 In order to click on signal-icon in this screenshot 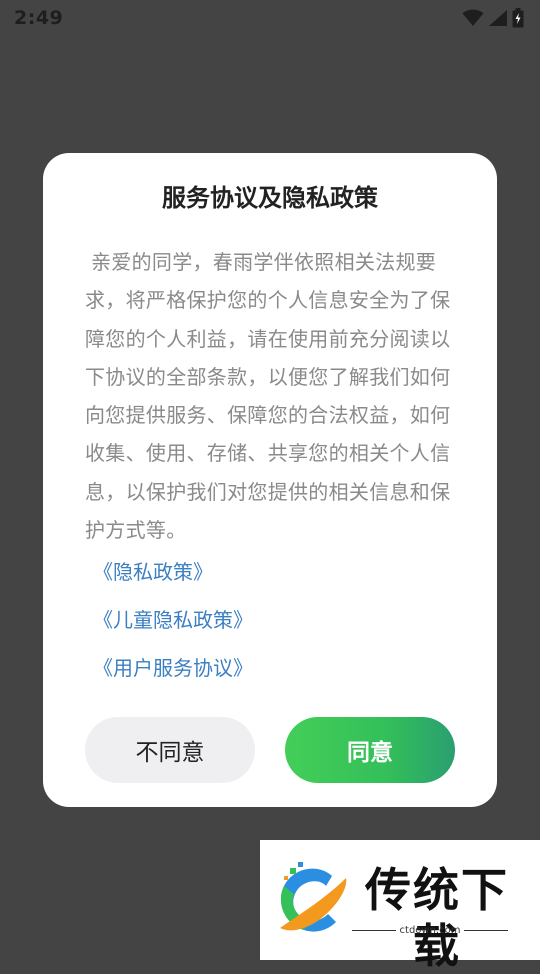, I will do `click(498, 18)`.